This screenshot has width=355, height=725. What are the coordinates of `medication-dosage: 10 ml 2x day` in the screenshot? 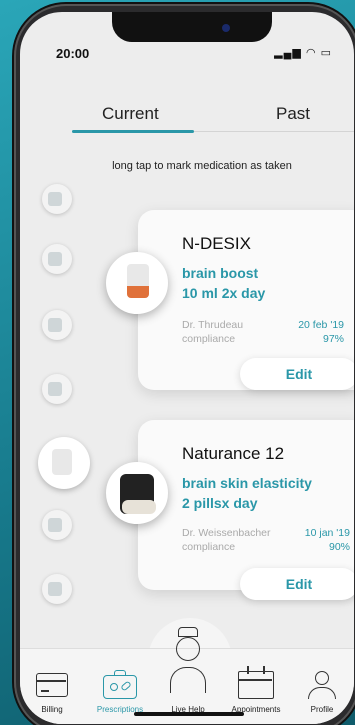 It's located at (224, 293).